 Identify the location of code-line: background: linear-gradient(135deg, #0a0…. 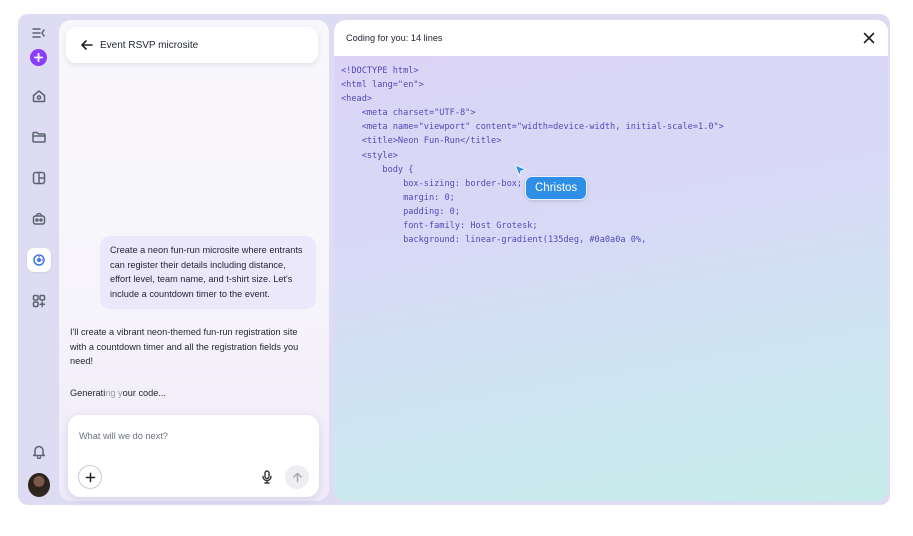
(494, 240).